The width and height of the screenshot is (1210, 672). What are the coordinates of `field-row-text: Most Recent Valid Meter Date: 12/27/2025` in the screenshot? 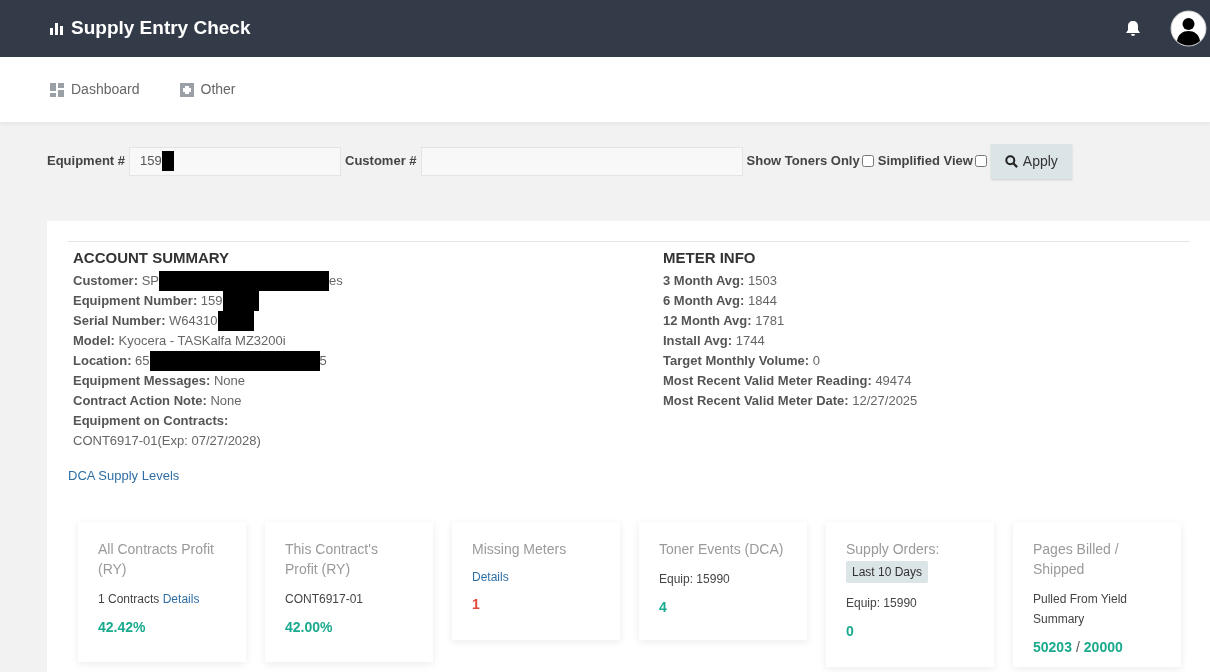 It's located at (790, 401).